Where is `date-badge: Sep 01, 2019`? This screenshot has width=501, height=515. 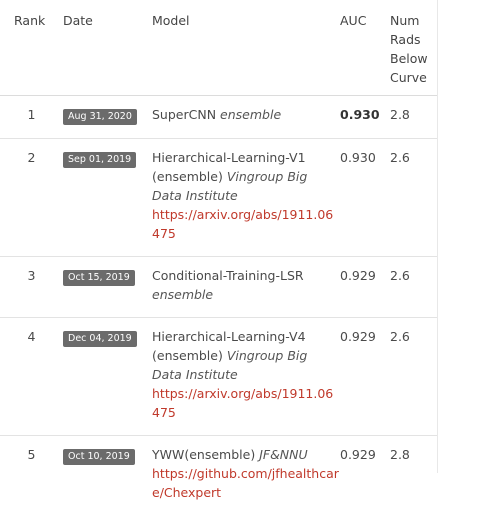
date-badge: Sep 01, 2019 is located at coordinates (99, 160).